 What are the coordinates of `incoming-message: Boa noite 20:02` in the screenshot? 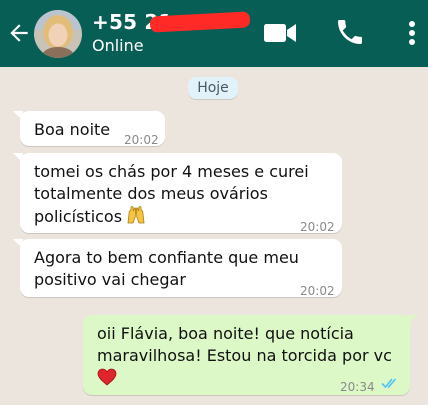 It's located at (89, 129).